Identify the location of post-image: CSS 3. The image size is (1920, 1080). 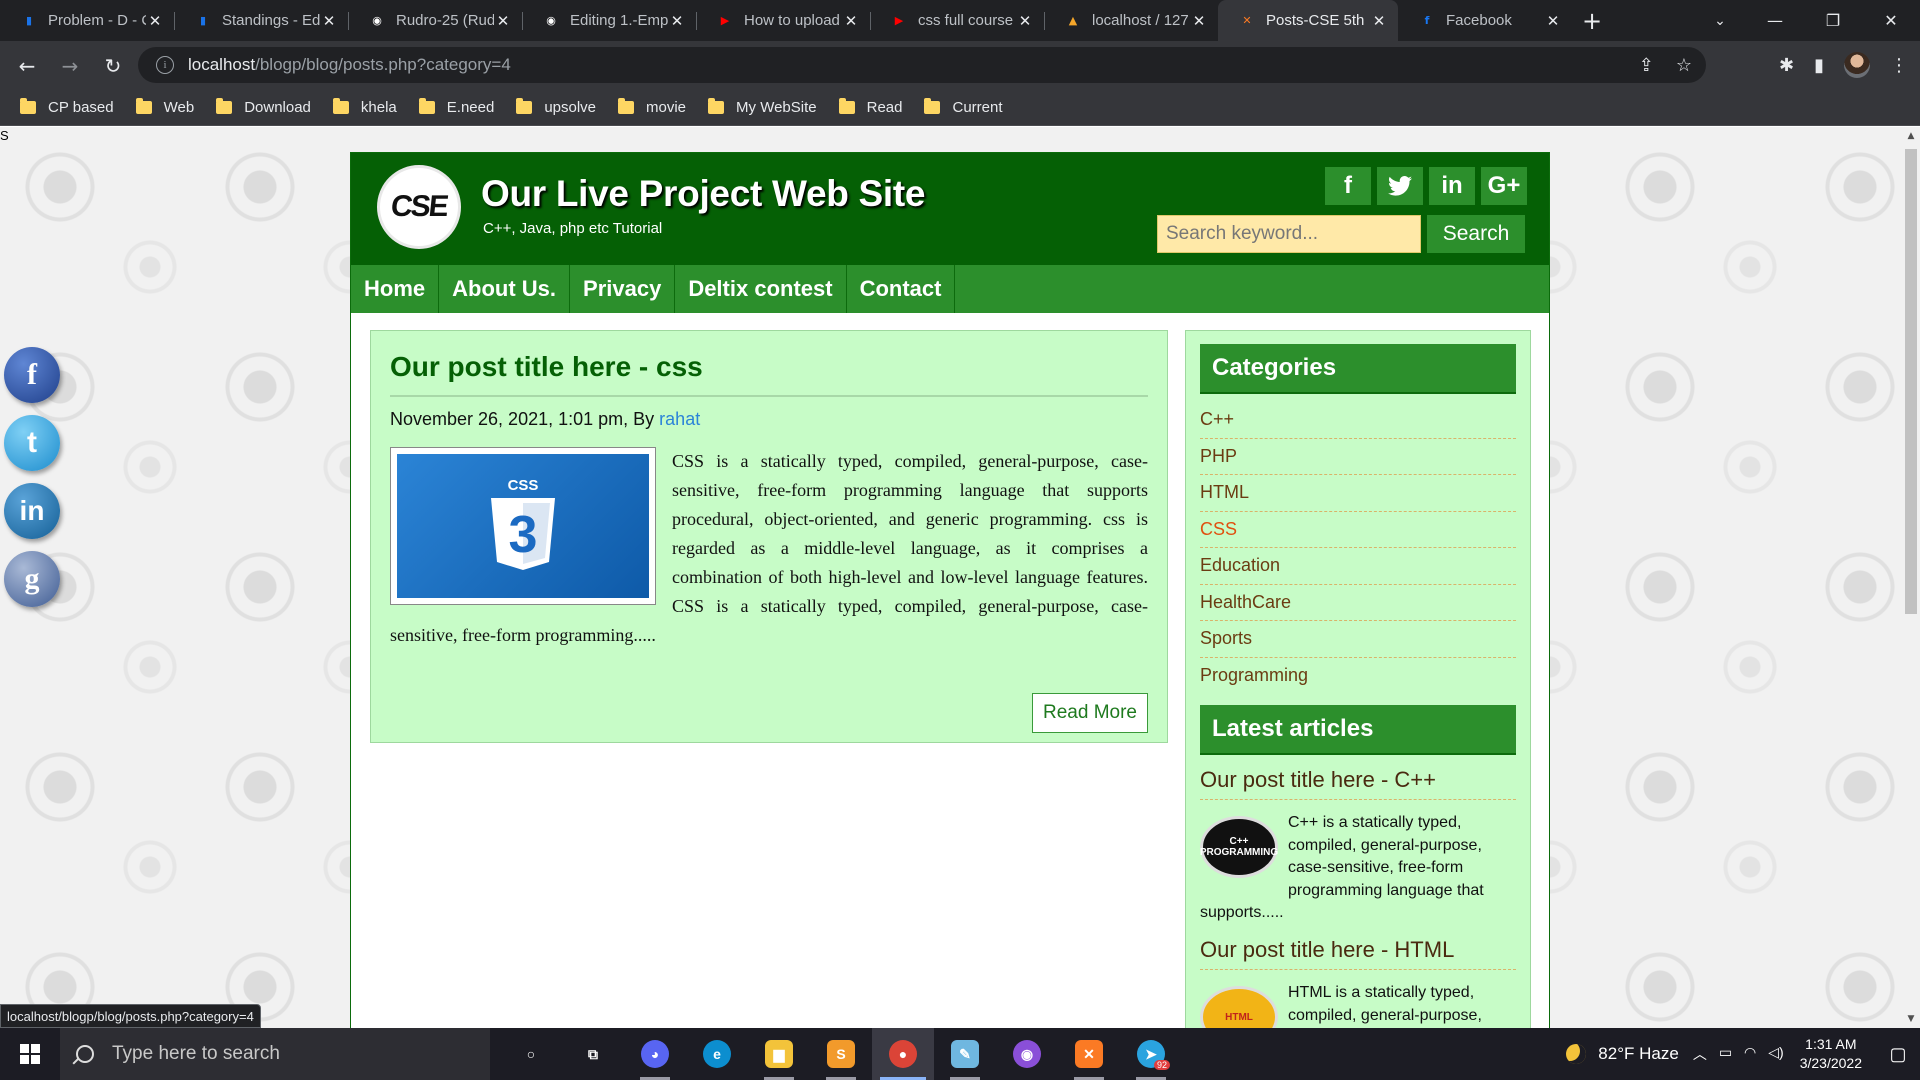
(523, 526).